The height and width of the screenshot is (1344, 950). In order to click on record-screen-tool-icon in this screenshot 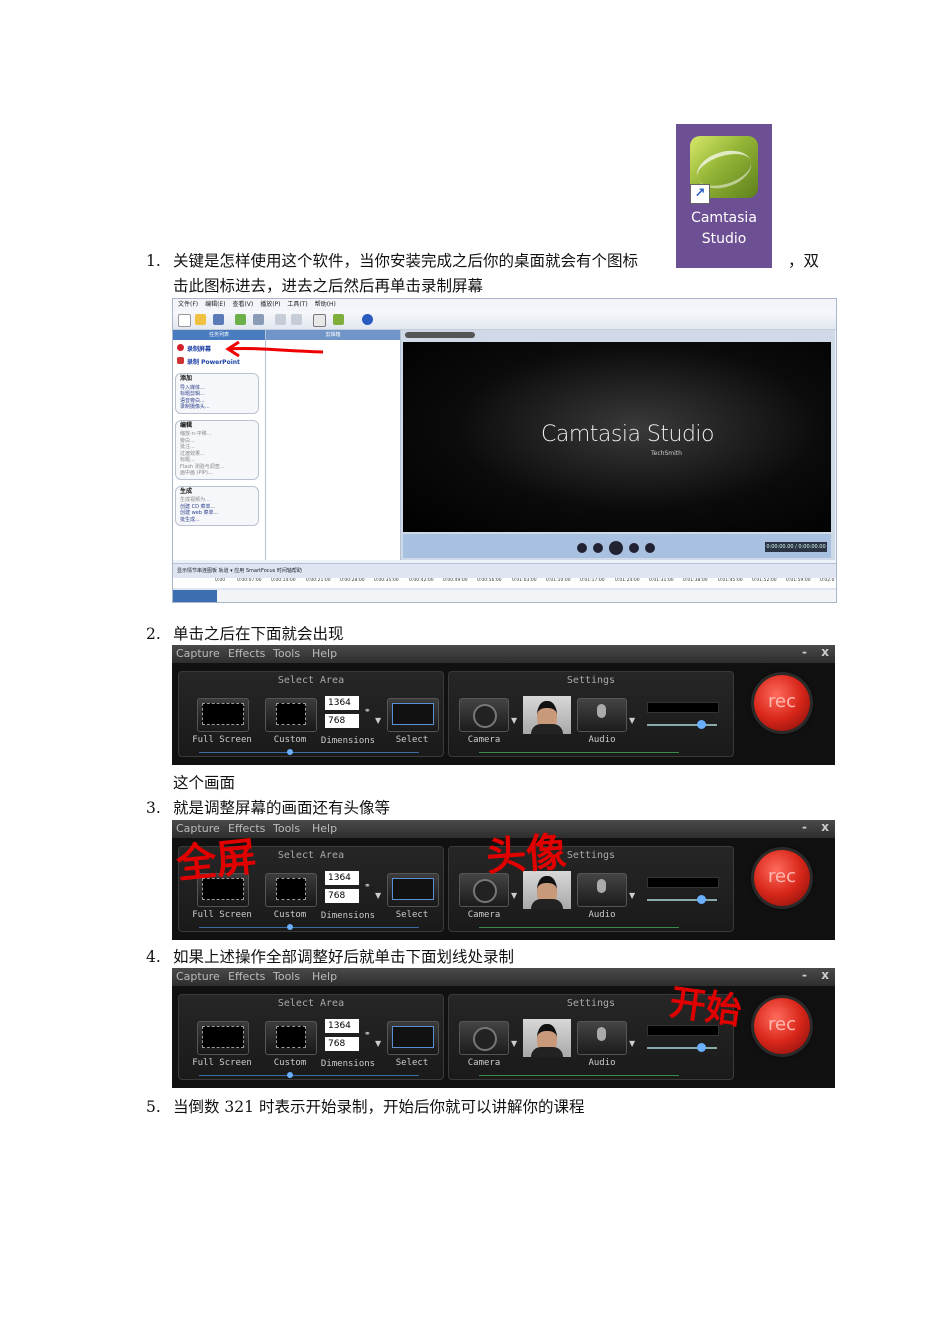, I will do `click(319, 320)`.